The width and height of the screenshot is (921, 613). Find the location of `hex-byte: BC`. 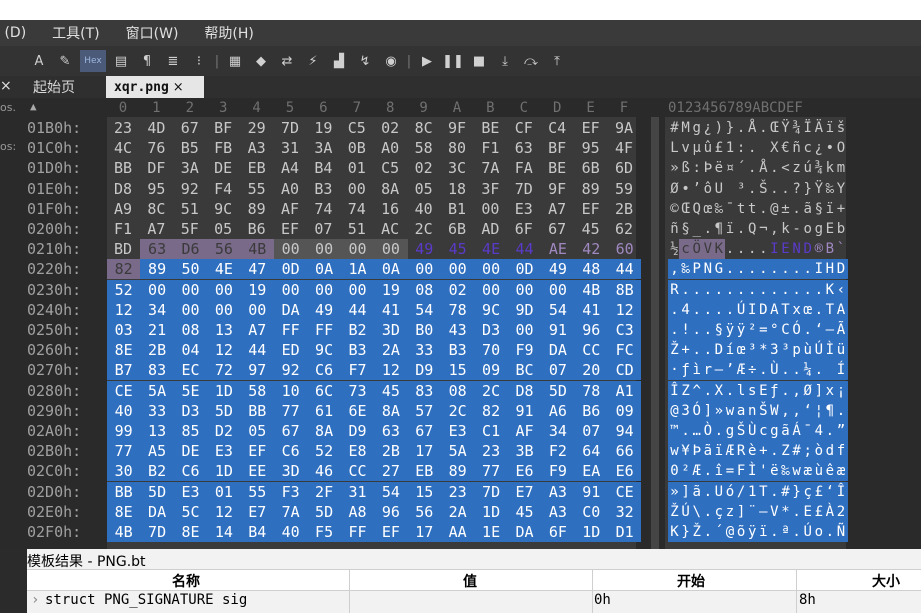

hex-byte: BC is located at coordinates (524, 370).